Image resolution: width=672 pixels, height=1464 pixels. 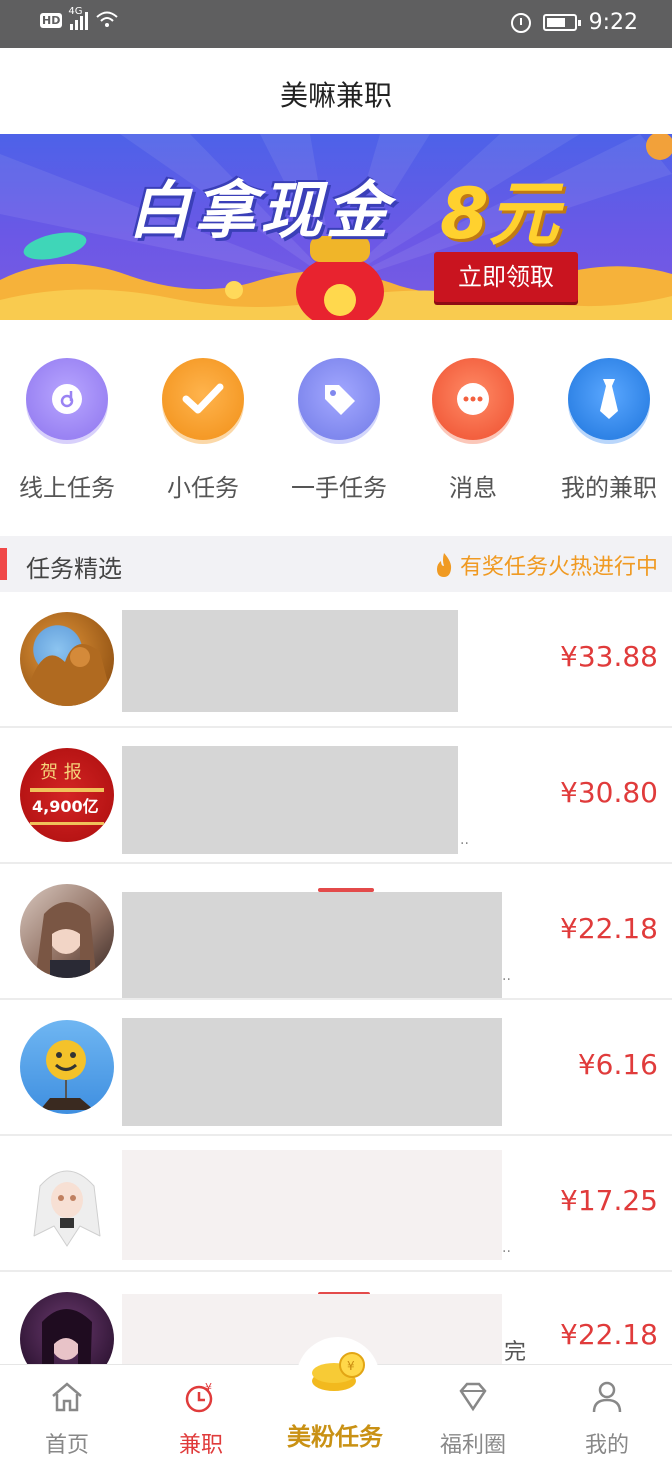 I want to click on tab-label: 我的, so click(x=606, y=1445).